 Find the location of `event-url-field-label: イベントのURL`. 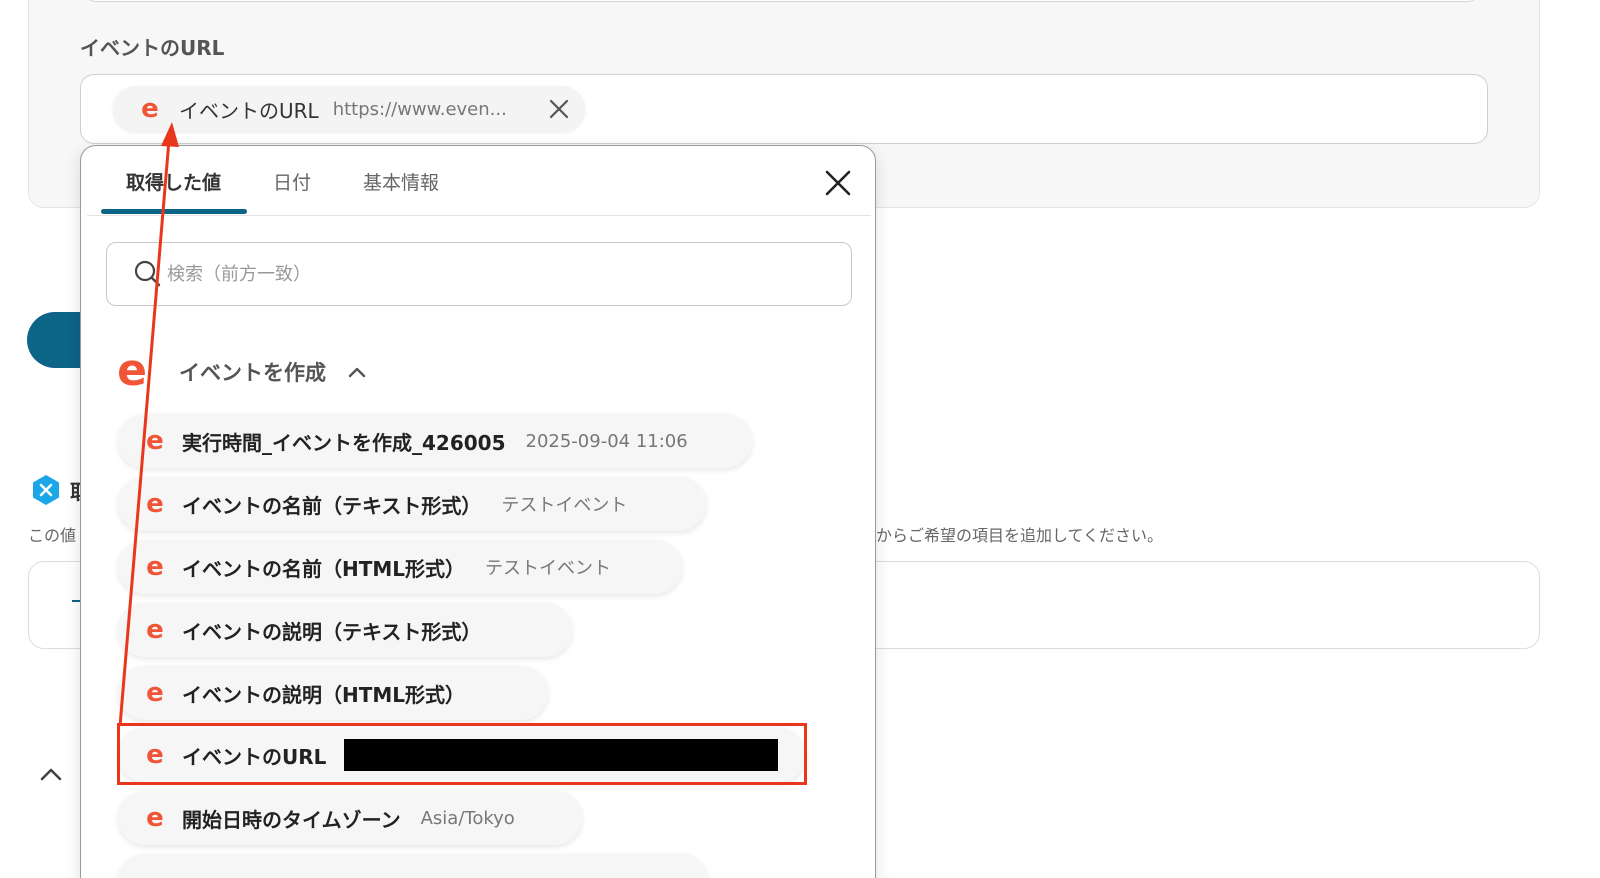

event-url-field-label: イベントのURL is located at coordinates (152, 48).